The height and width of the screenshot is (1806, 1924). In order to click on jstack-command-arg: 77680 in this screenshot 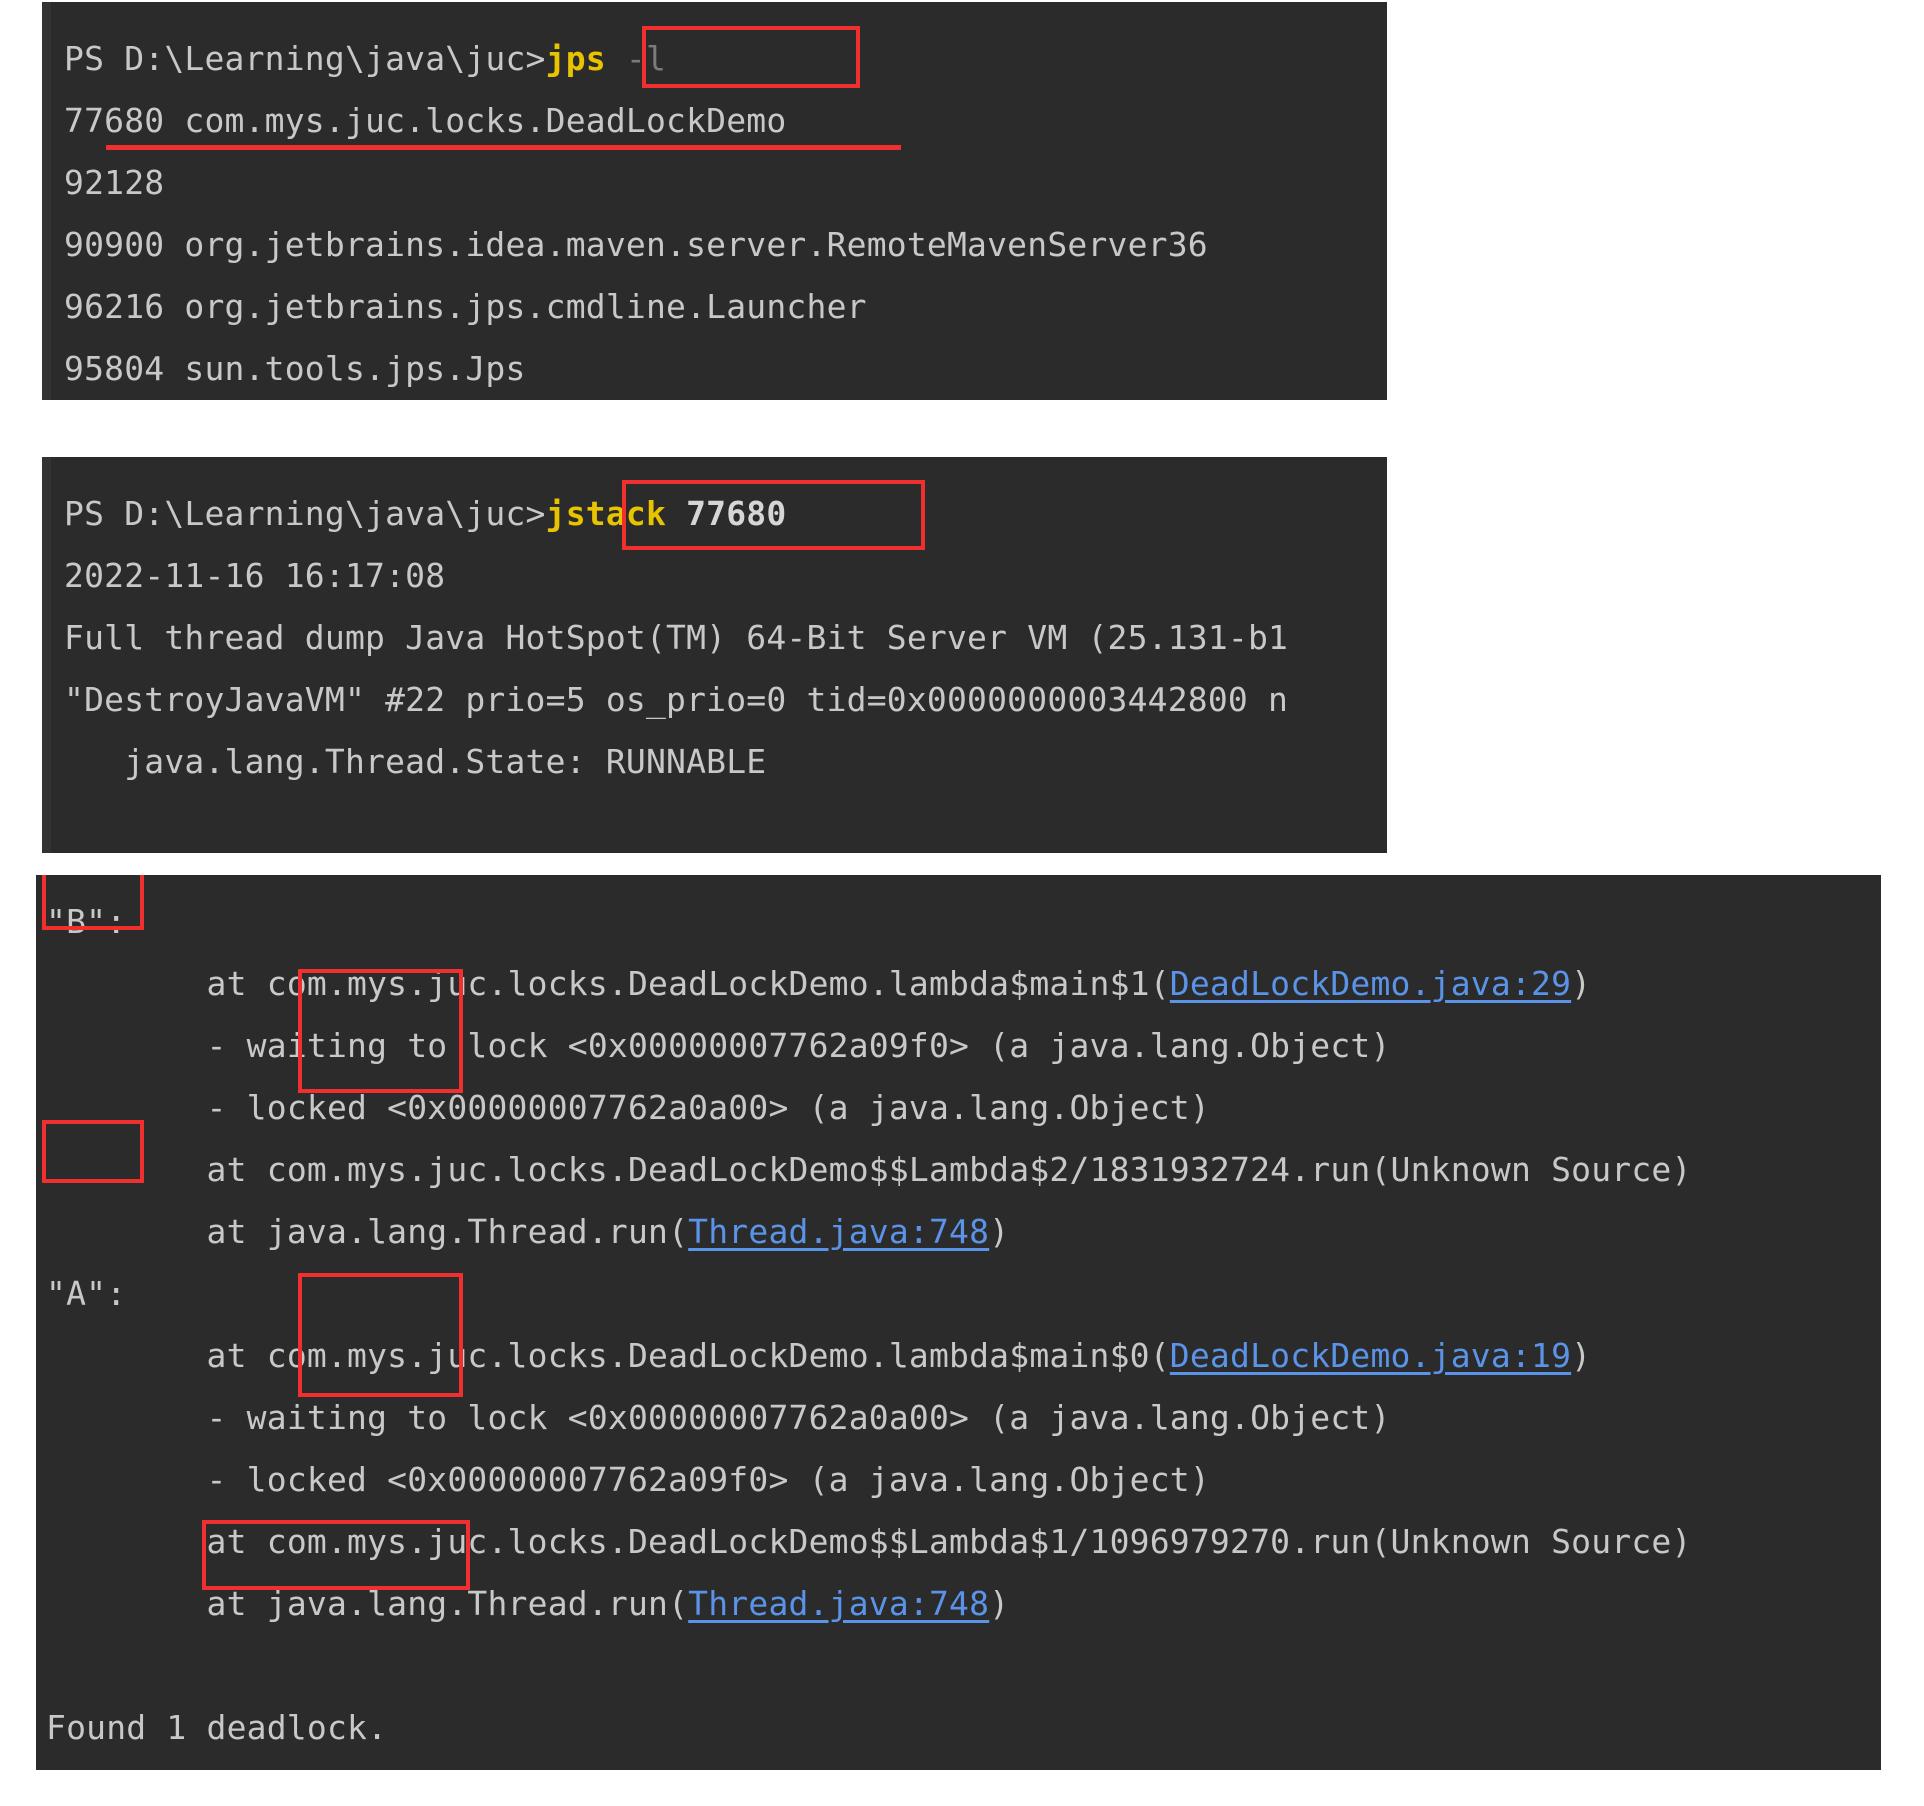, I will do `click(736, 513)`.